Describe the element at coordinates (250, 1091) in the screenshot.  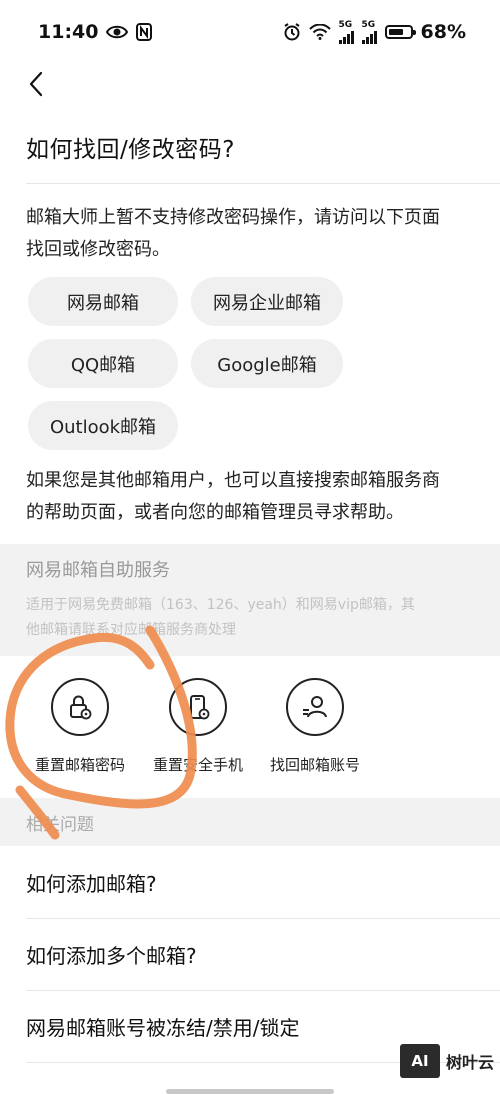
I see `home-indicator` at that location.